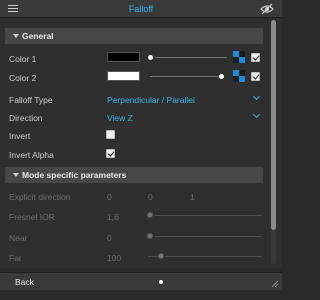 The width and height of the screenshot is (320, 300). What do you see at coordinates (150, 57) in the screenshot?
I see `color1-slider-handle` at bounding box center [150, 57].